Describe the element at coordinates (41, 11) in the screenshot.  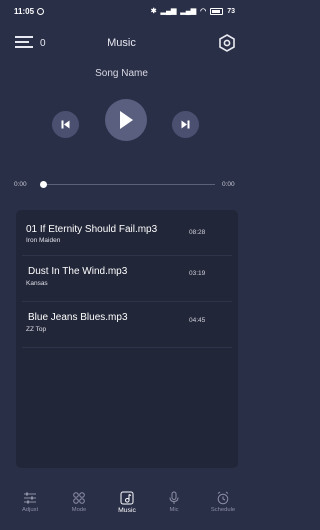
I see `notification-circle-icon` at that location.